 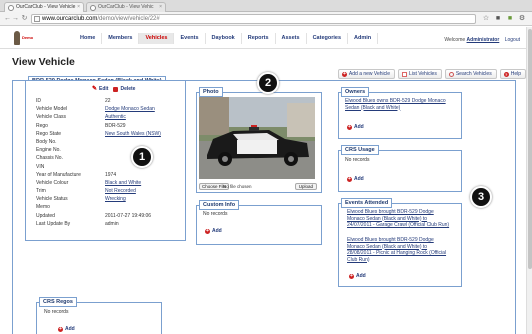 I want to click on custom-info-empty: No records, so click(x=215, y=214).